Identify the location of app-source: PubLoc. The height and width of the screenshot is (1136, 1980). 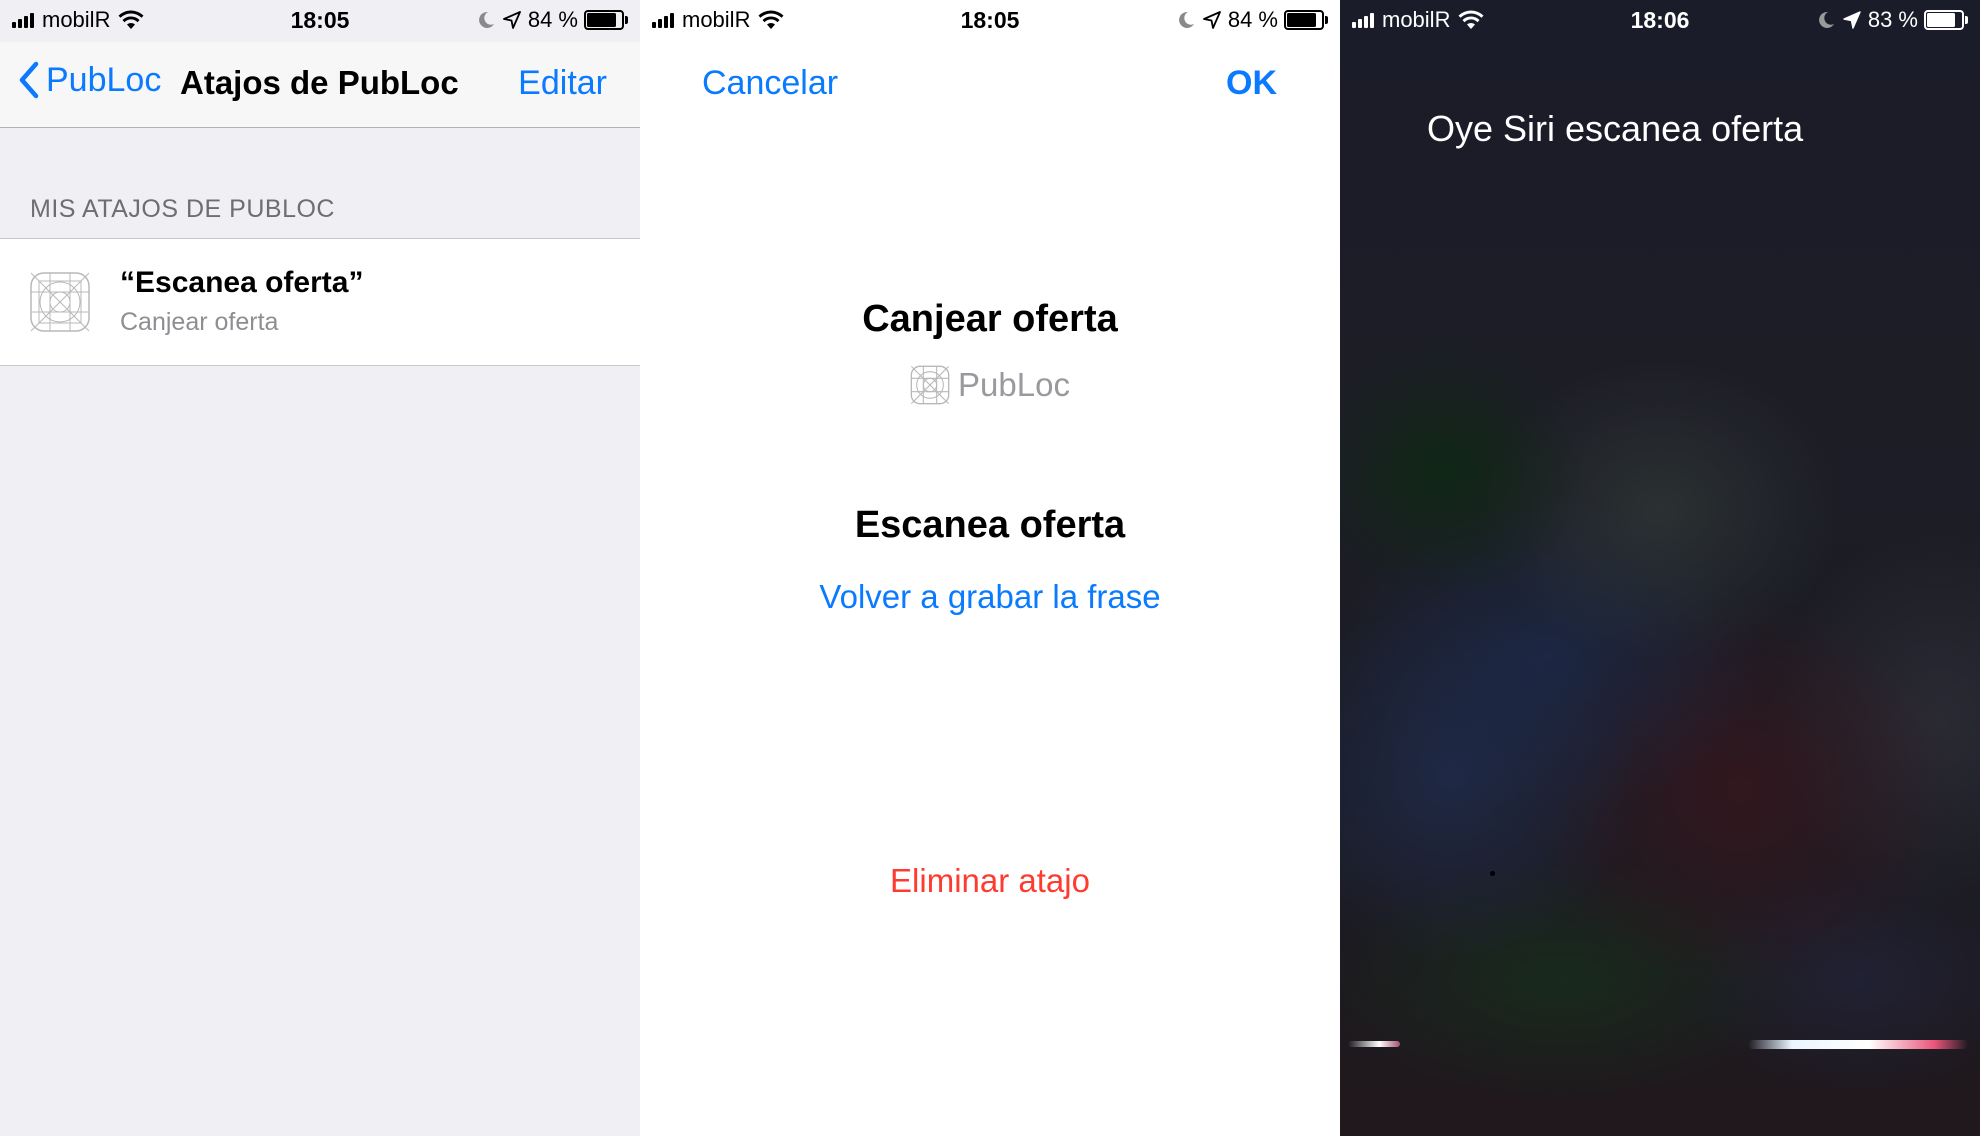
(990, 385).